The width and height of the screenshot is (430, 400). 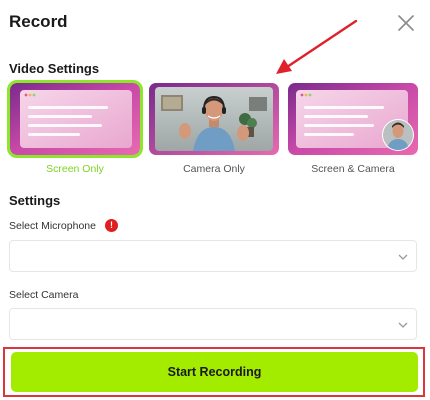 I want to click on annotation-arrow-icon, so click(x=317, y=46).